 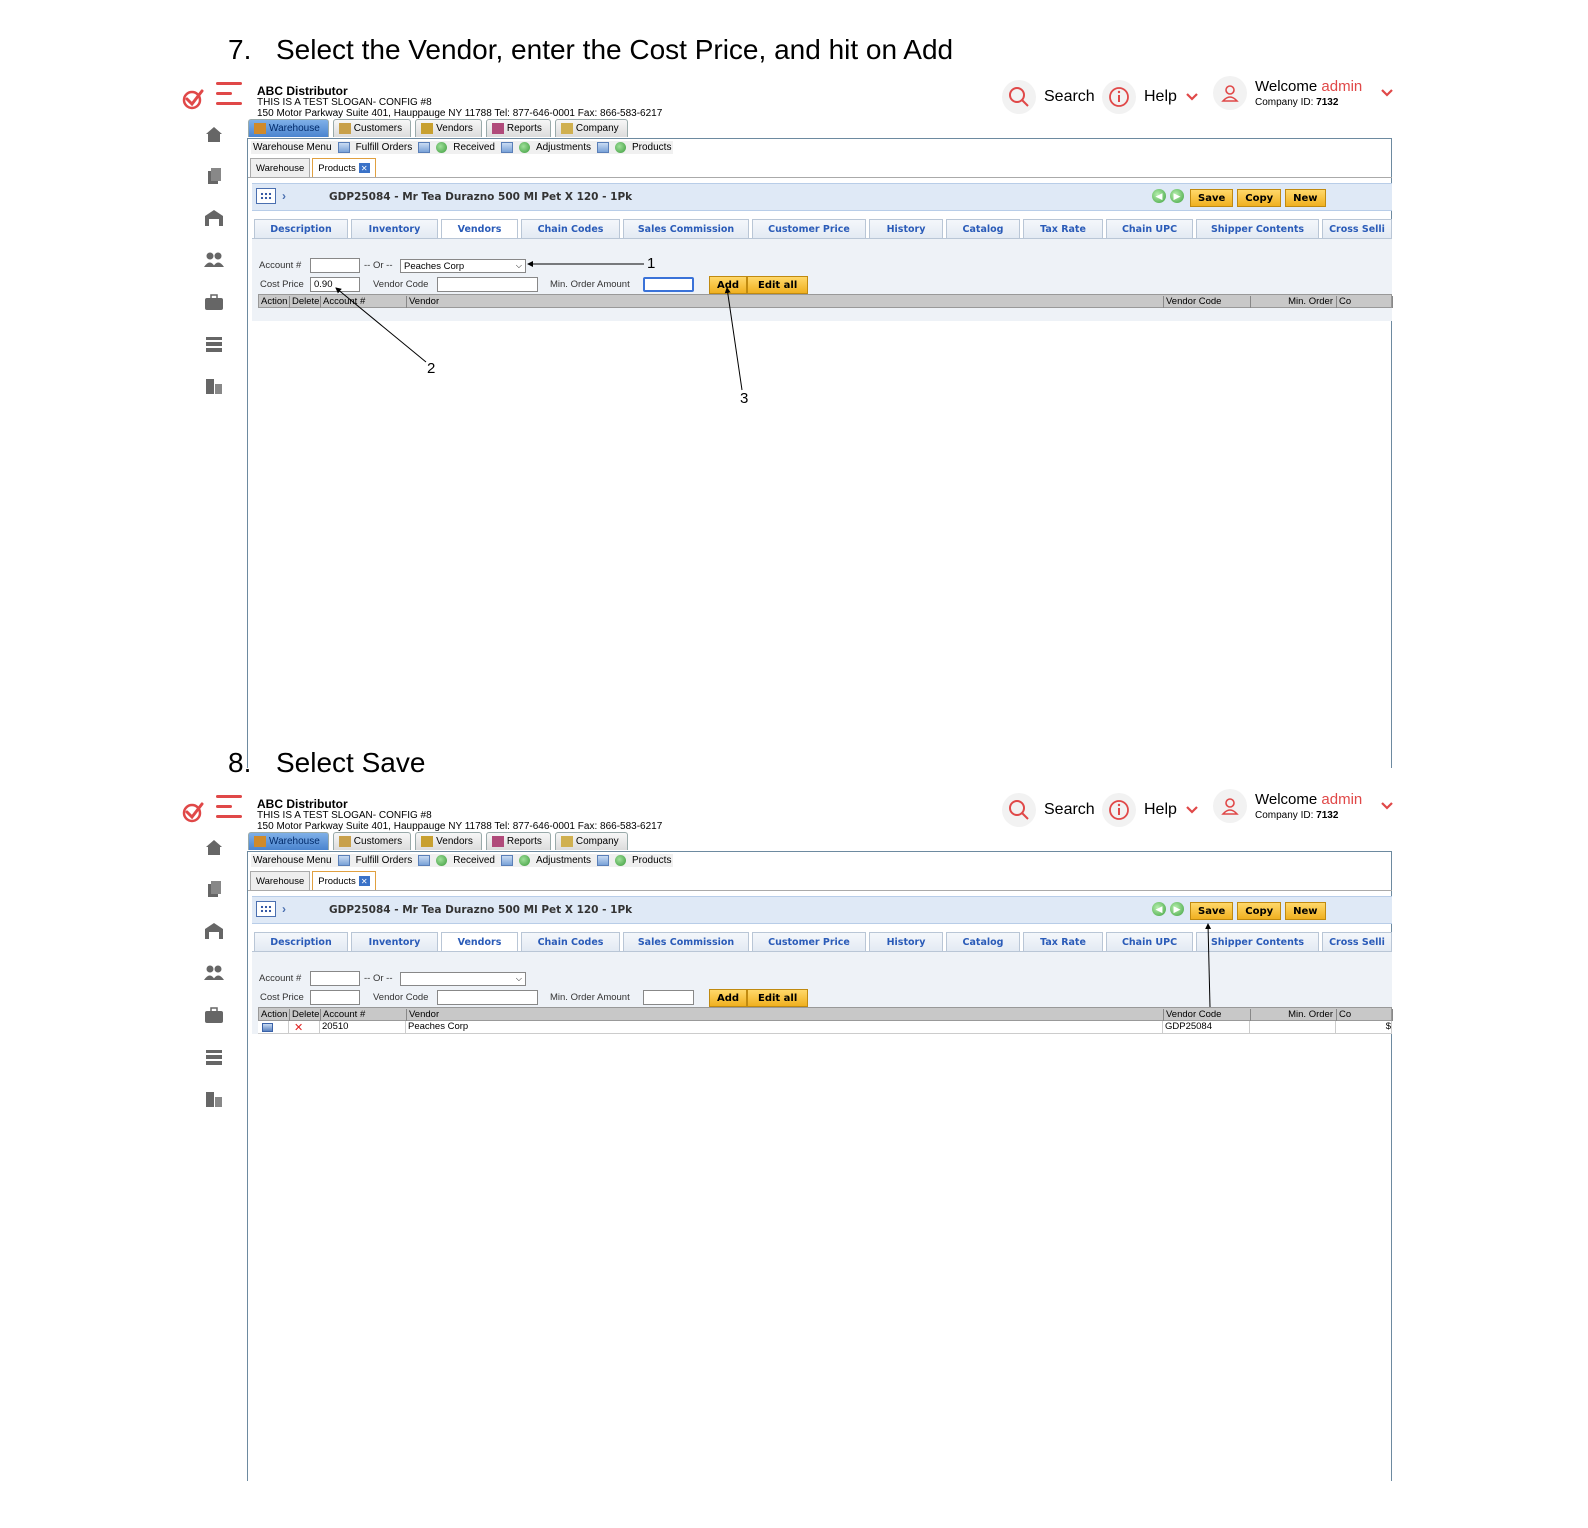 I want to click on main-tab-vendors: Vendors, so click(x=448, y=841).